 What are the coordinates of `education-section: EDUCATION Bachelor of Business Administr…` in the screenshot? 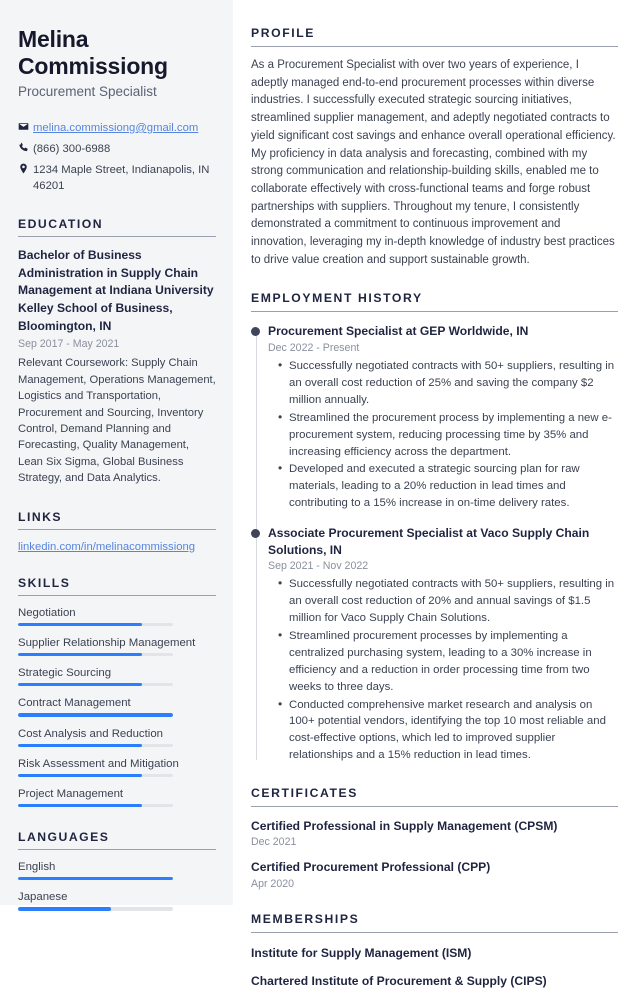 It's located at (117, 352).